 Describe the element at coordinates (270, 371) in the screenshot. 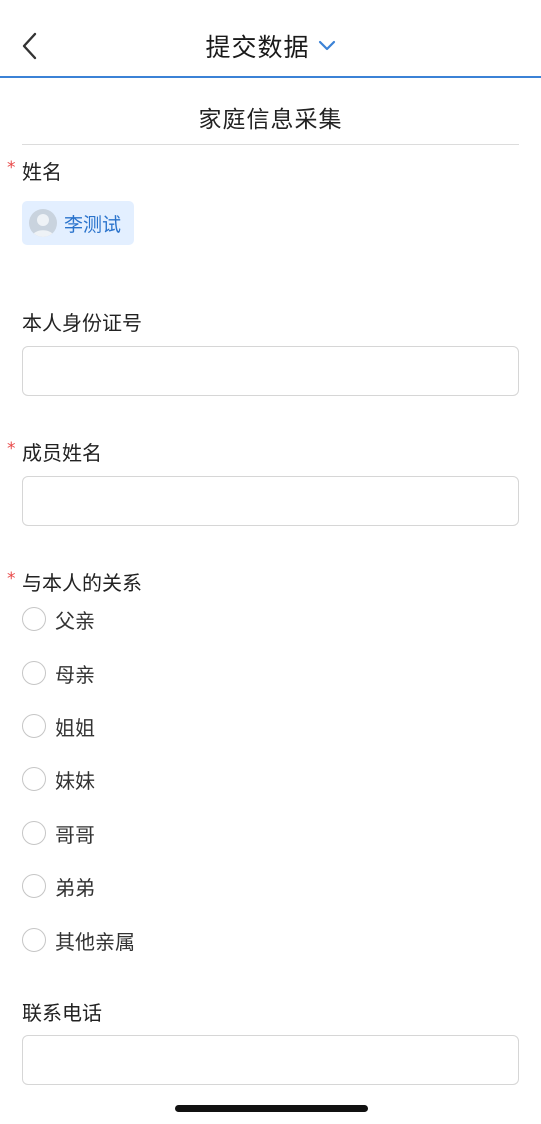

I see `id-number-input` at that location.